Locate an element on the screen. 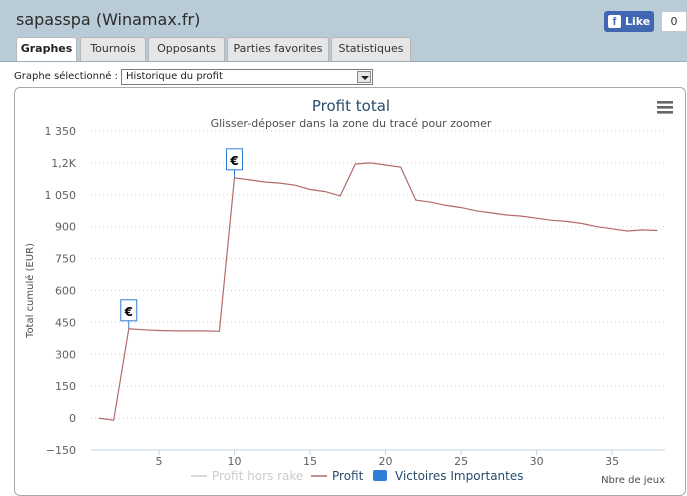  y-tick-label: 600 is located at coordinates (65, 291).